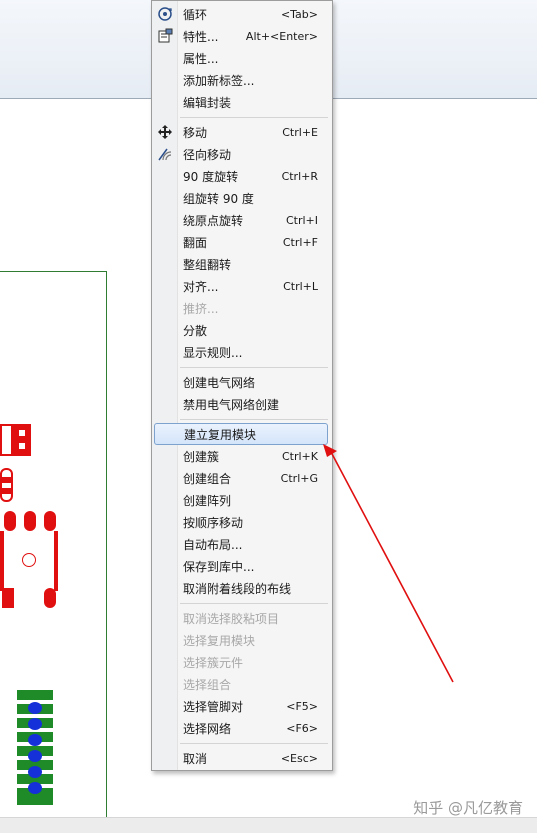 The image size is (537, 833). What do you see at coordinates (392, 567) in the screenshot?
I see `arrow-line` at bounding box center [392, 567].